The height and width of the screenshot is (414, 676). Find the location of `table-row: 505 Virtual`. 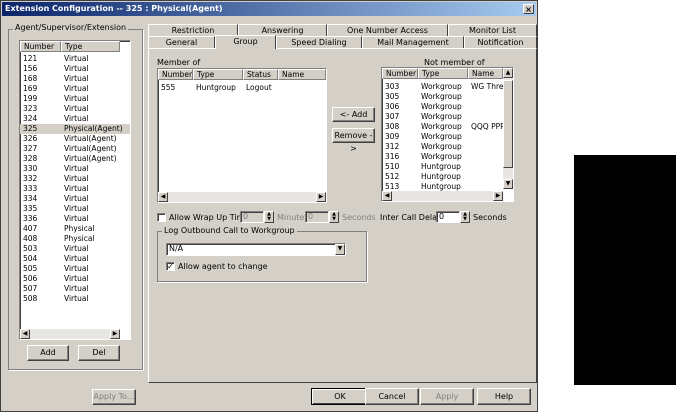

table-row: 505 Virtual is located at coordinates (75, 269).